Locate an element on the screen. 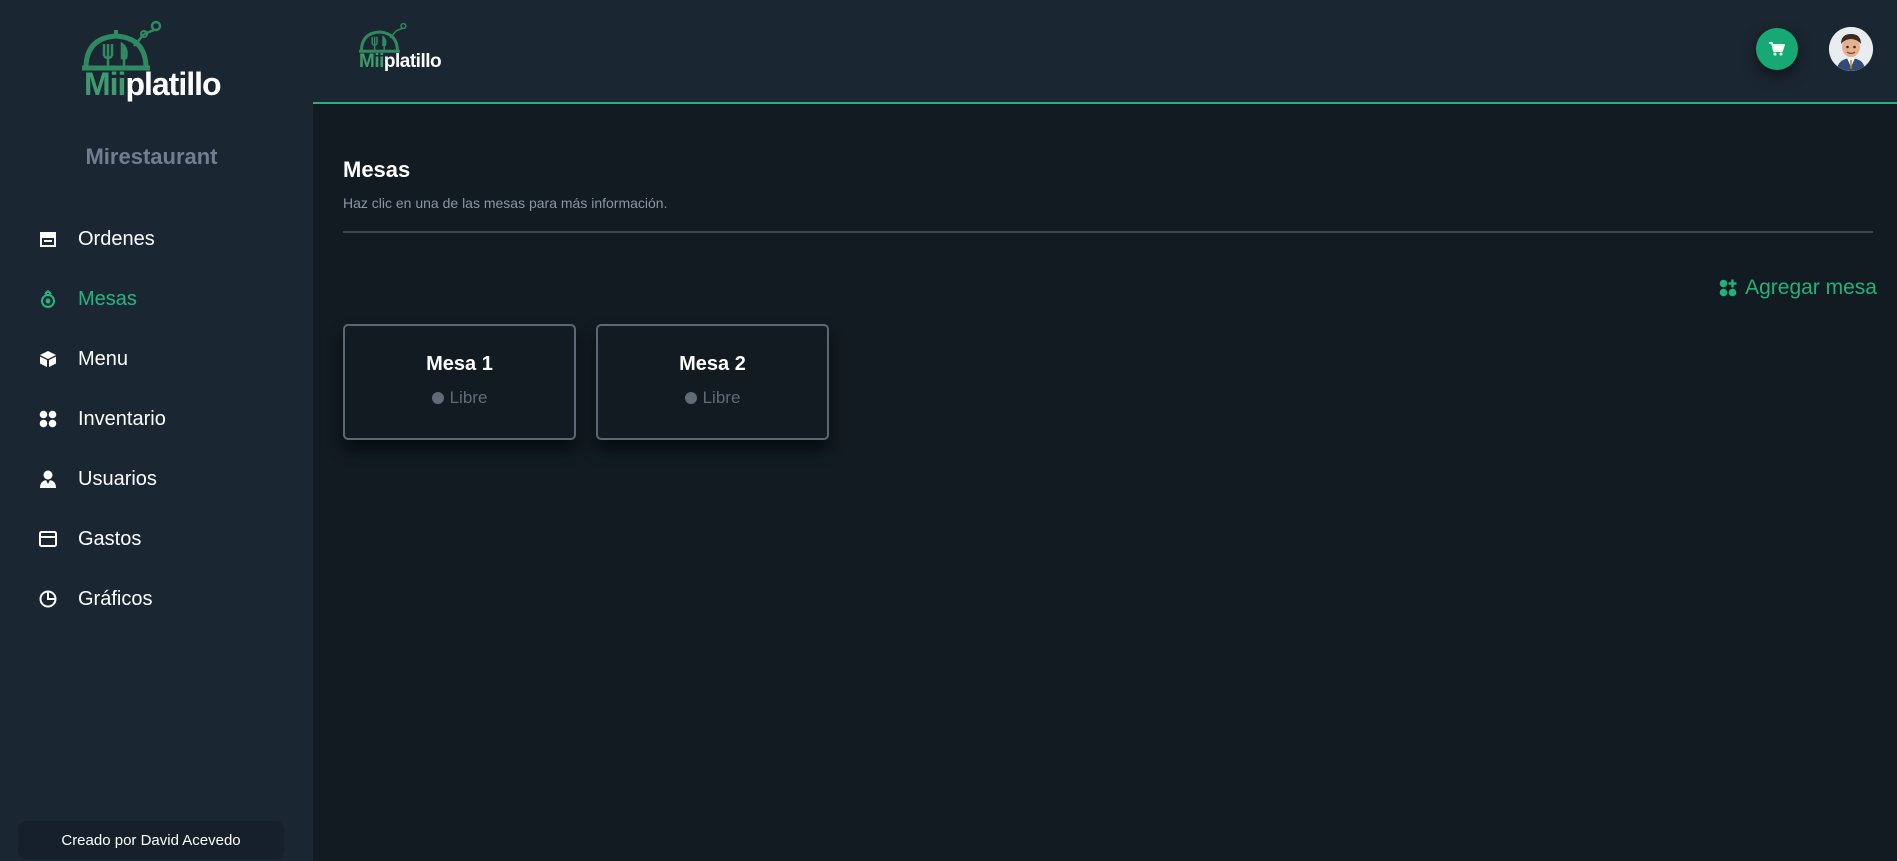 Image resolution: width=1897 pixels, height=861 pixels. sidebar-item-usuarios: Usuarios is located at coordinates (156, 479).